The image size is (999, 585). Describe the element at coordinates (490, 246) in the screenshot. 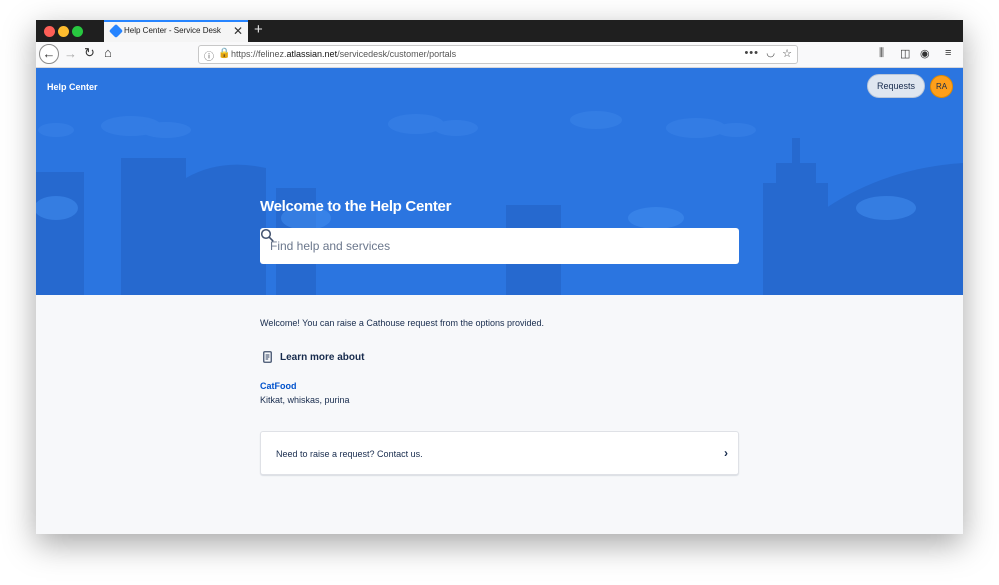

I see `search-input` at that location.